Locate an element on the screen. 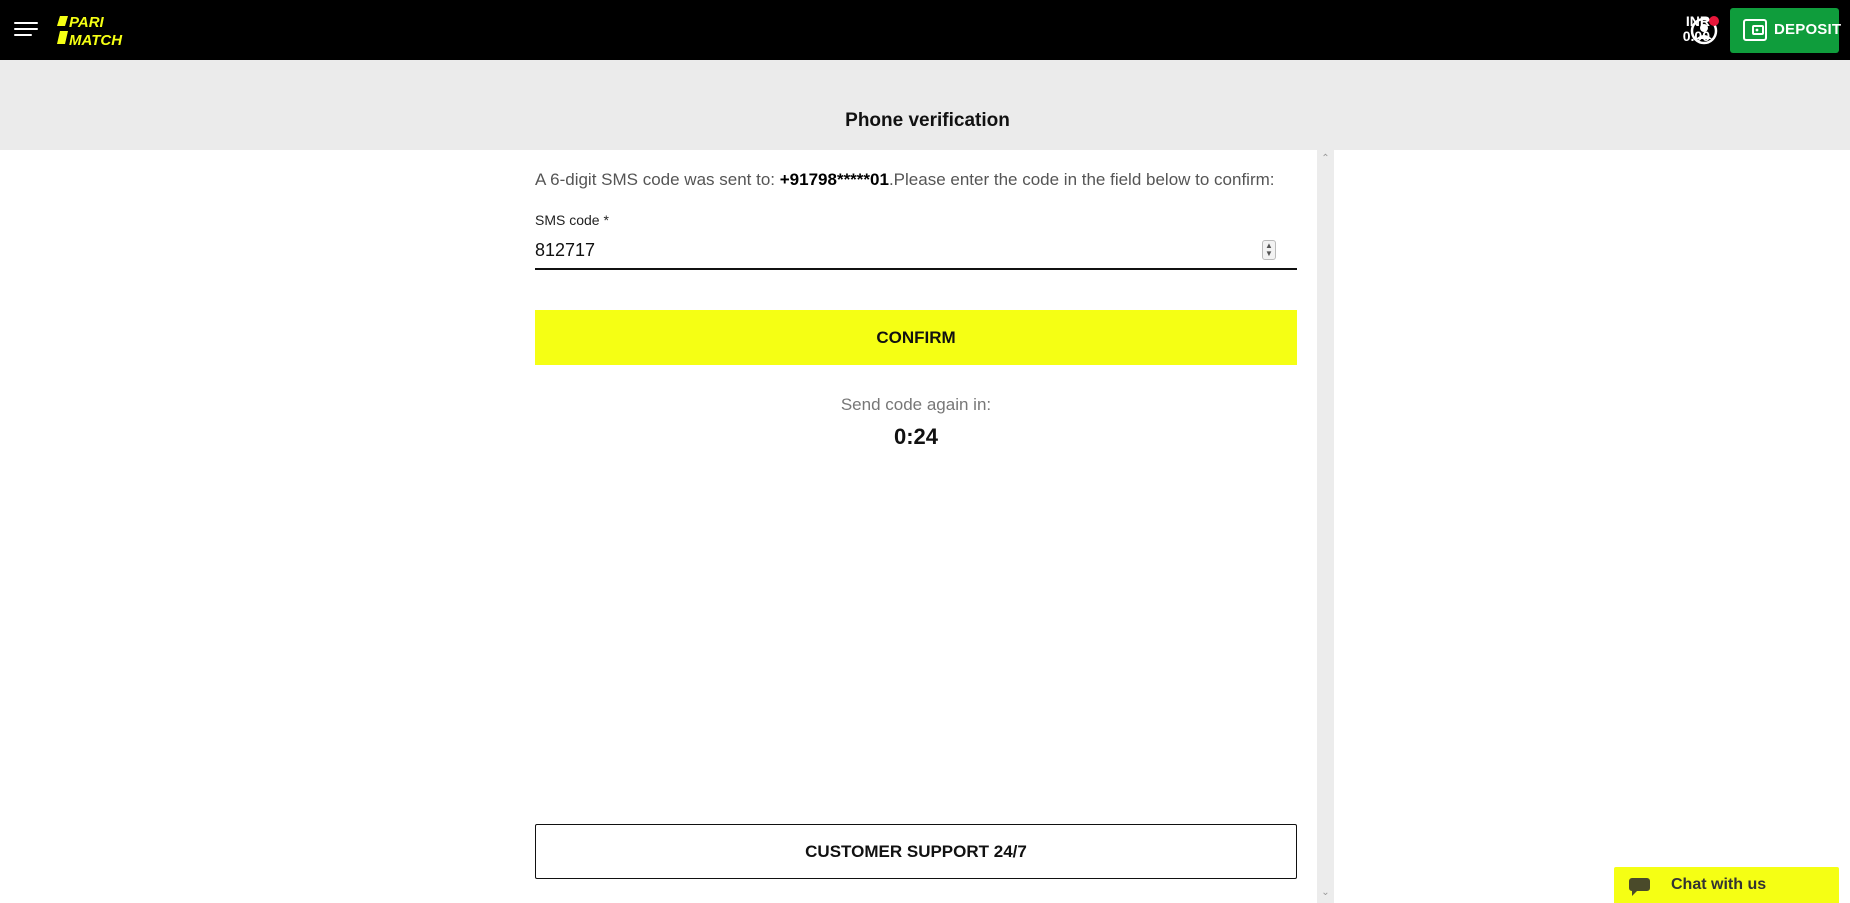  chat-label: Chat with us is located at coordinates (1719, 884).